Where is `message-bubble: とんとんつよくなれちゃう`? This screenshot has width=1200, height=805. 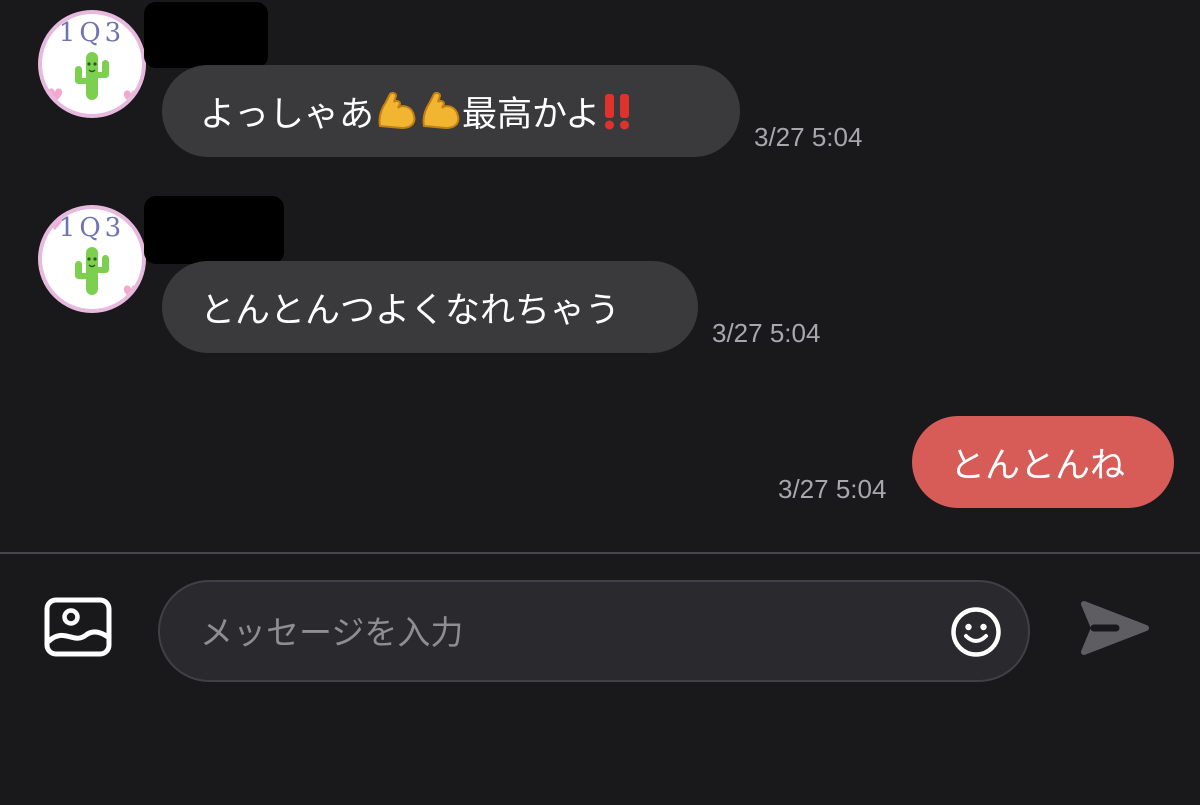
message-bubble: とんとんつよくなれちゃう is located at coordinates (430, 307).